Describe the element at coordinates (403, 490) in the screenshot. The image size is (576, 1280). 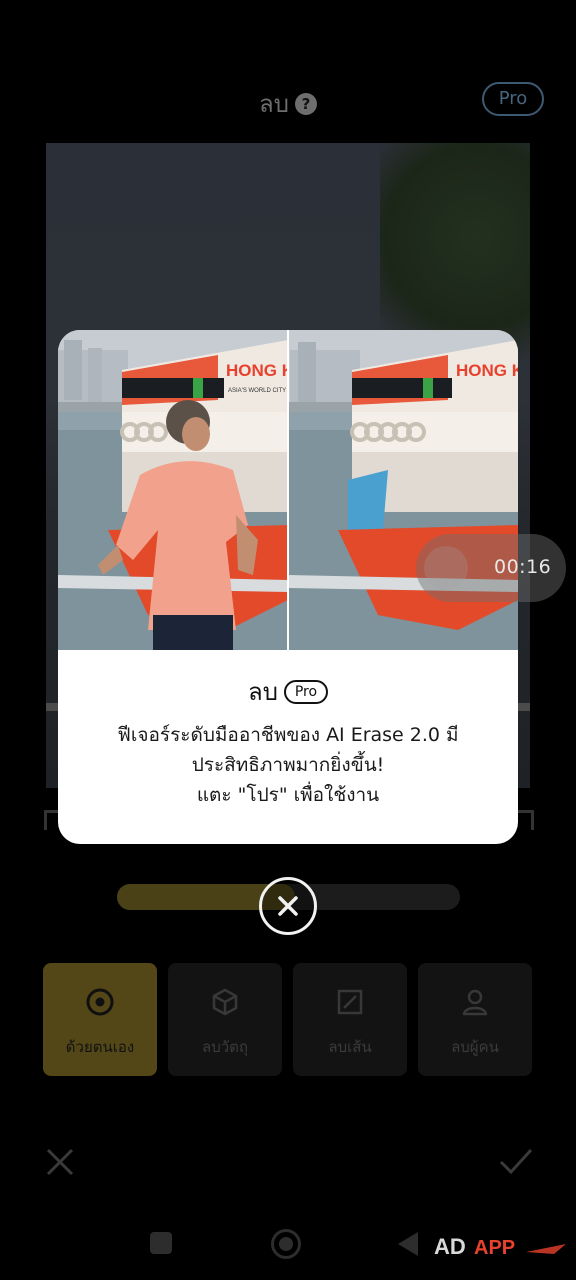
I see `after-image: HONG KONG` at that location.